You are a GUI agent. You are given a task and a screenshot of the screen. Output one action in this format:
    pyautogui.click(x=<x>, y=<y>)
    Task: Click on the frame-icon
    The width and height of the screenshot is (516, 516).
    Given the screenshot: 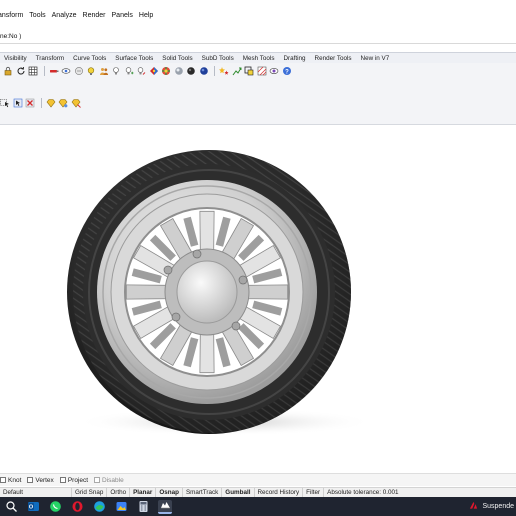 What is the action you would take?
    pyautogui.click(x=249, y=71)
    